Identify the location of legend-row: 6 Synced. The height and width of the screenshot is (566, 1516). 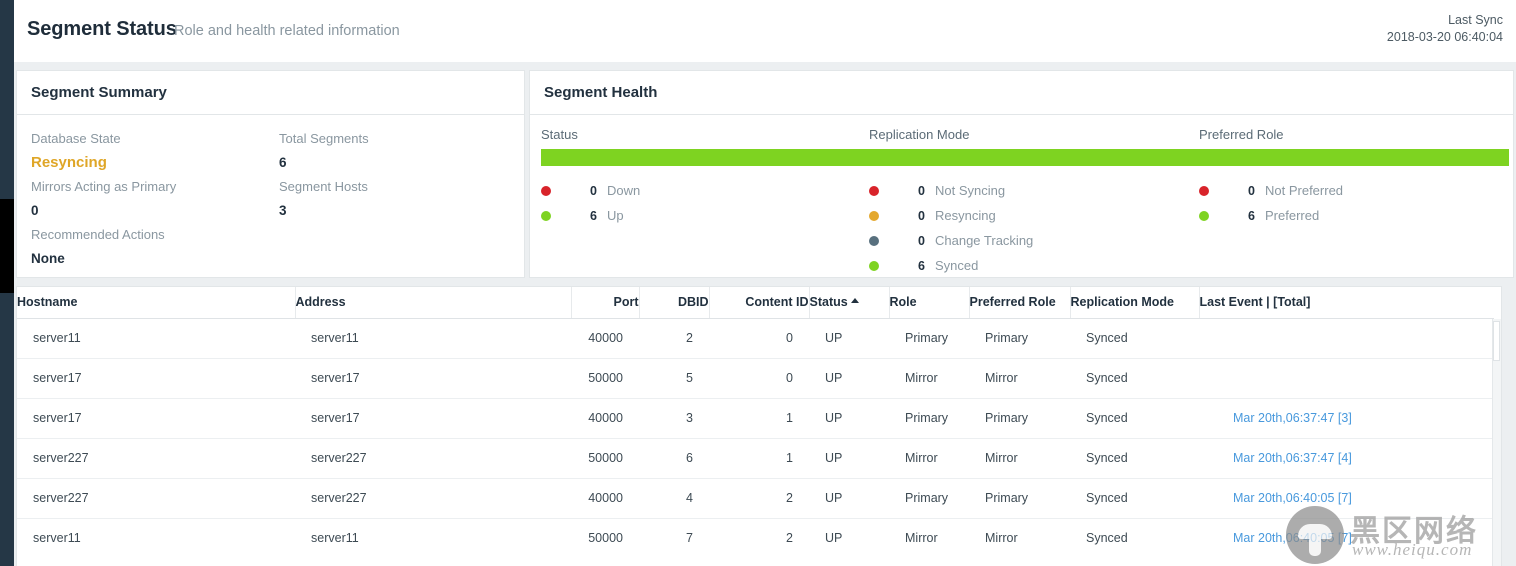
(1034, 265).